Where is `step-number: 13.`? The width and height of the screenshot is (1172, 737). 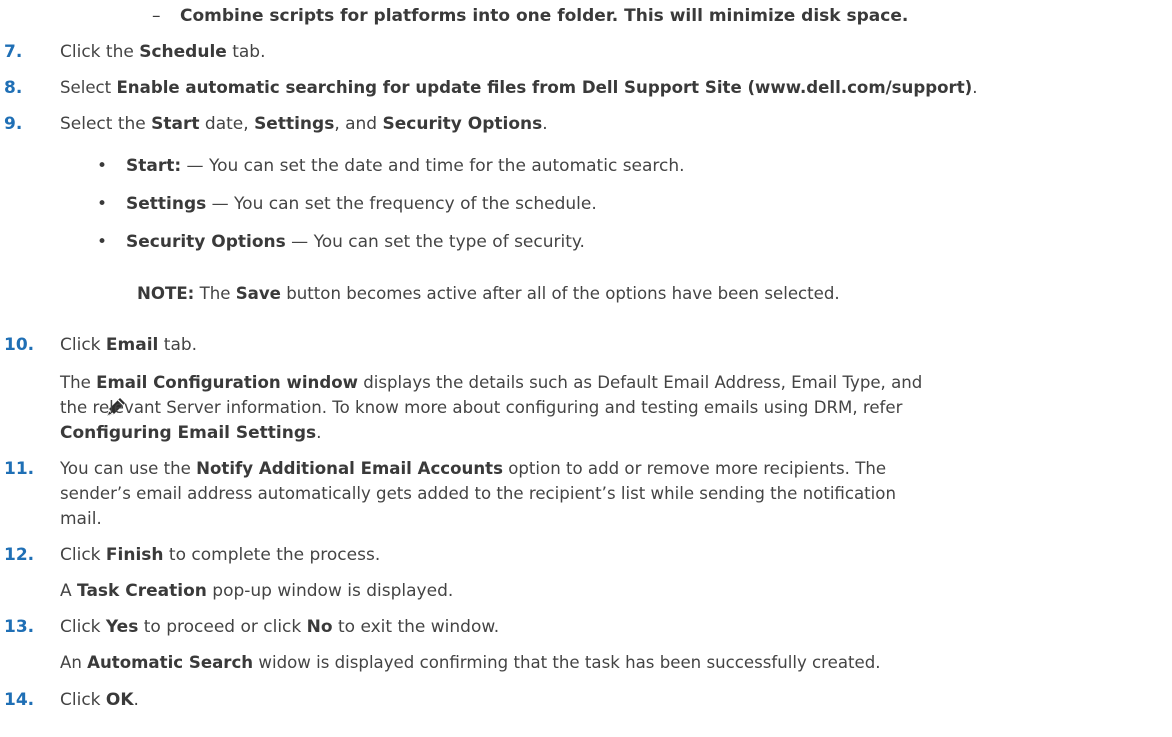
step-number: 13. is located at coordinates (19, 627).